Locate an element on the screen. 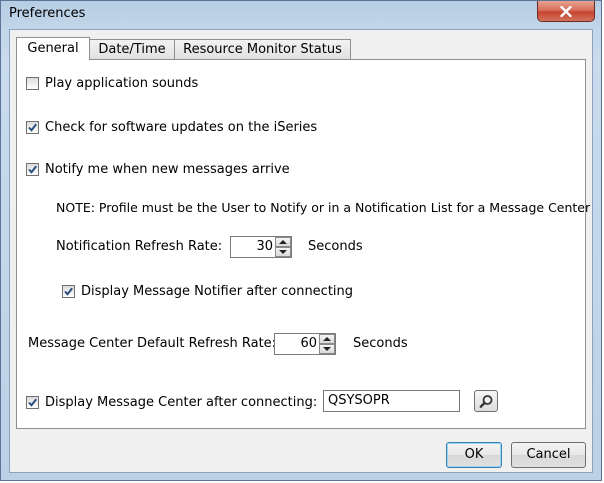 Image resolution: width=604 pixels, height=483 pixels. notification-refresh-up-button is located at coordinates (283, 242).